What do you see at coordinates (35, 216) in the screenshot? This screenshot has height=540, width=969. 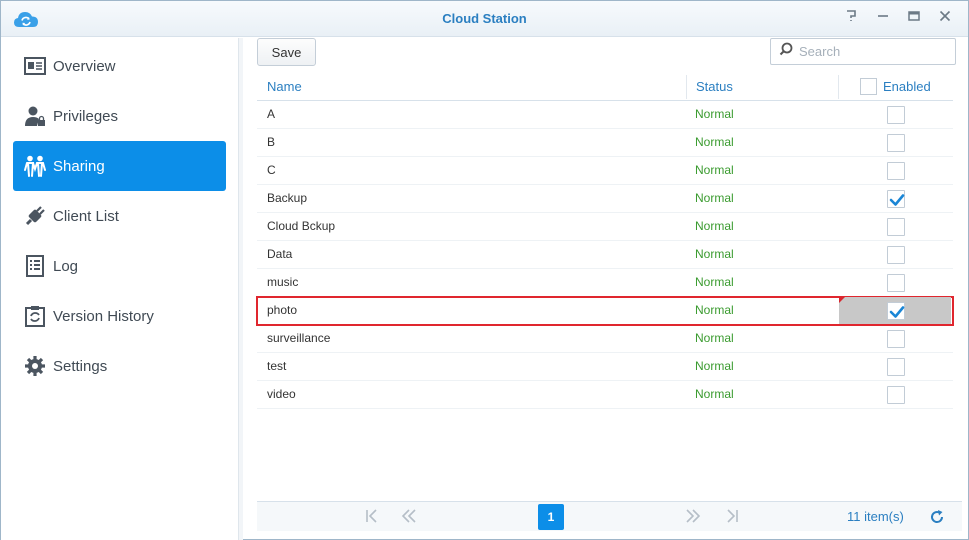 I see `plug-icon` at bounding box center [35, 216].